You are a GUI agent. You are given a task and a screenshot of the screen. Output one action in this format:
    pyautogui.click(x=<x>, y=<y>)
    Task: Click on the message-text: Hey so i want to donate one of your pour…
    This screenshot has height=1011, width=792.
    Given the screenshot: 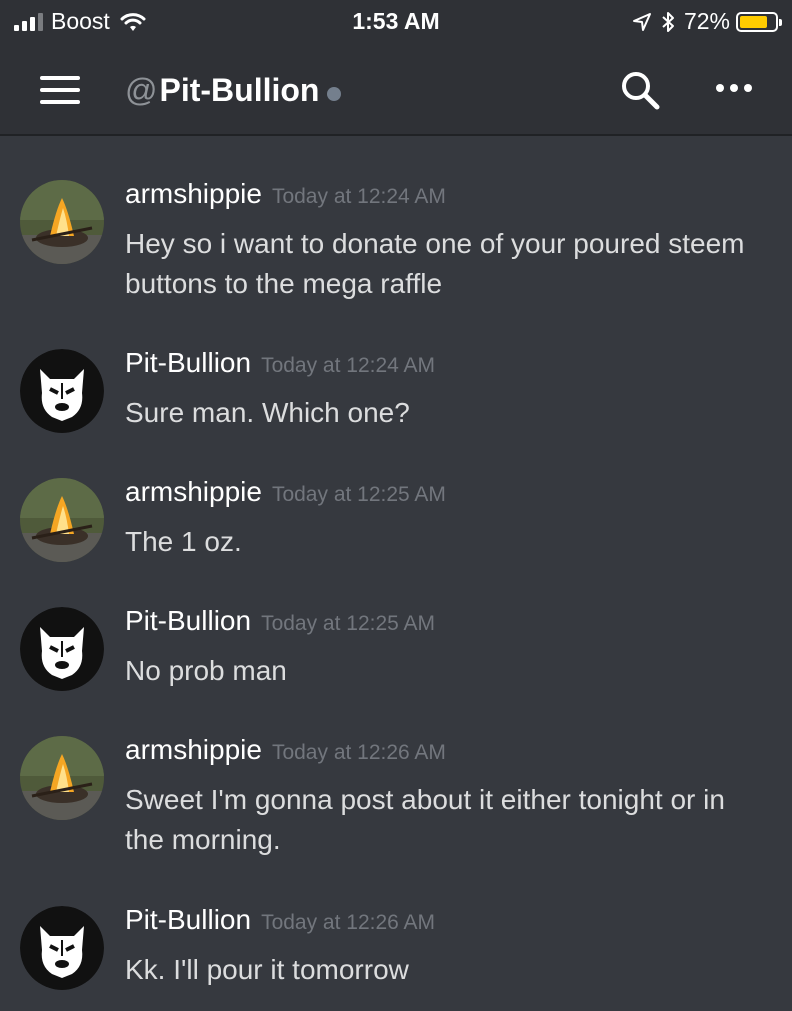 What is the action you would take?
    pyautogui.click(x=435, y=263)
    